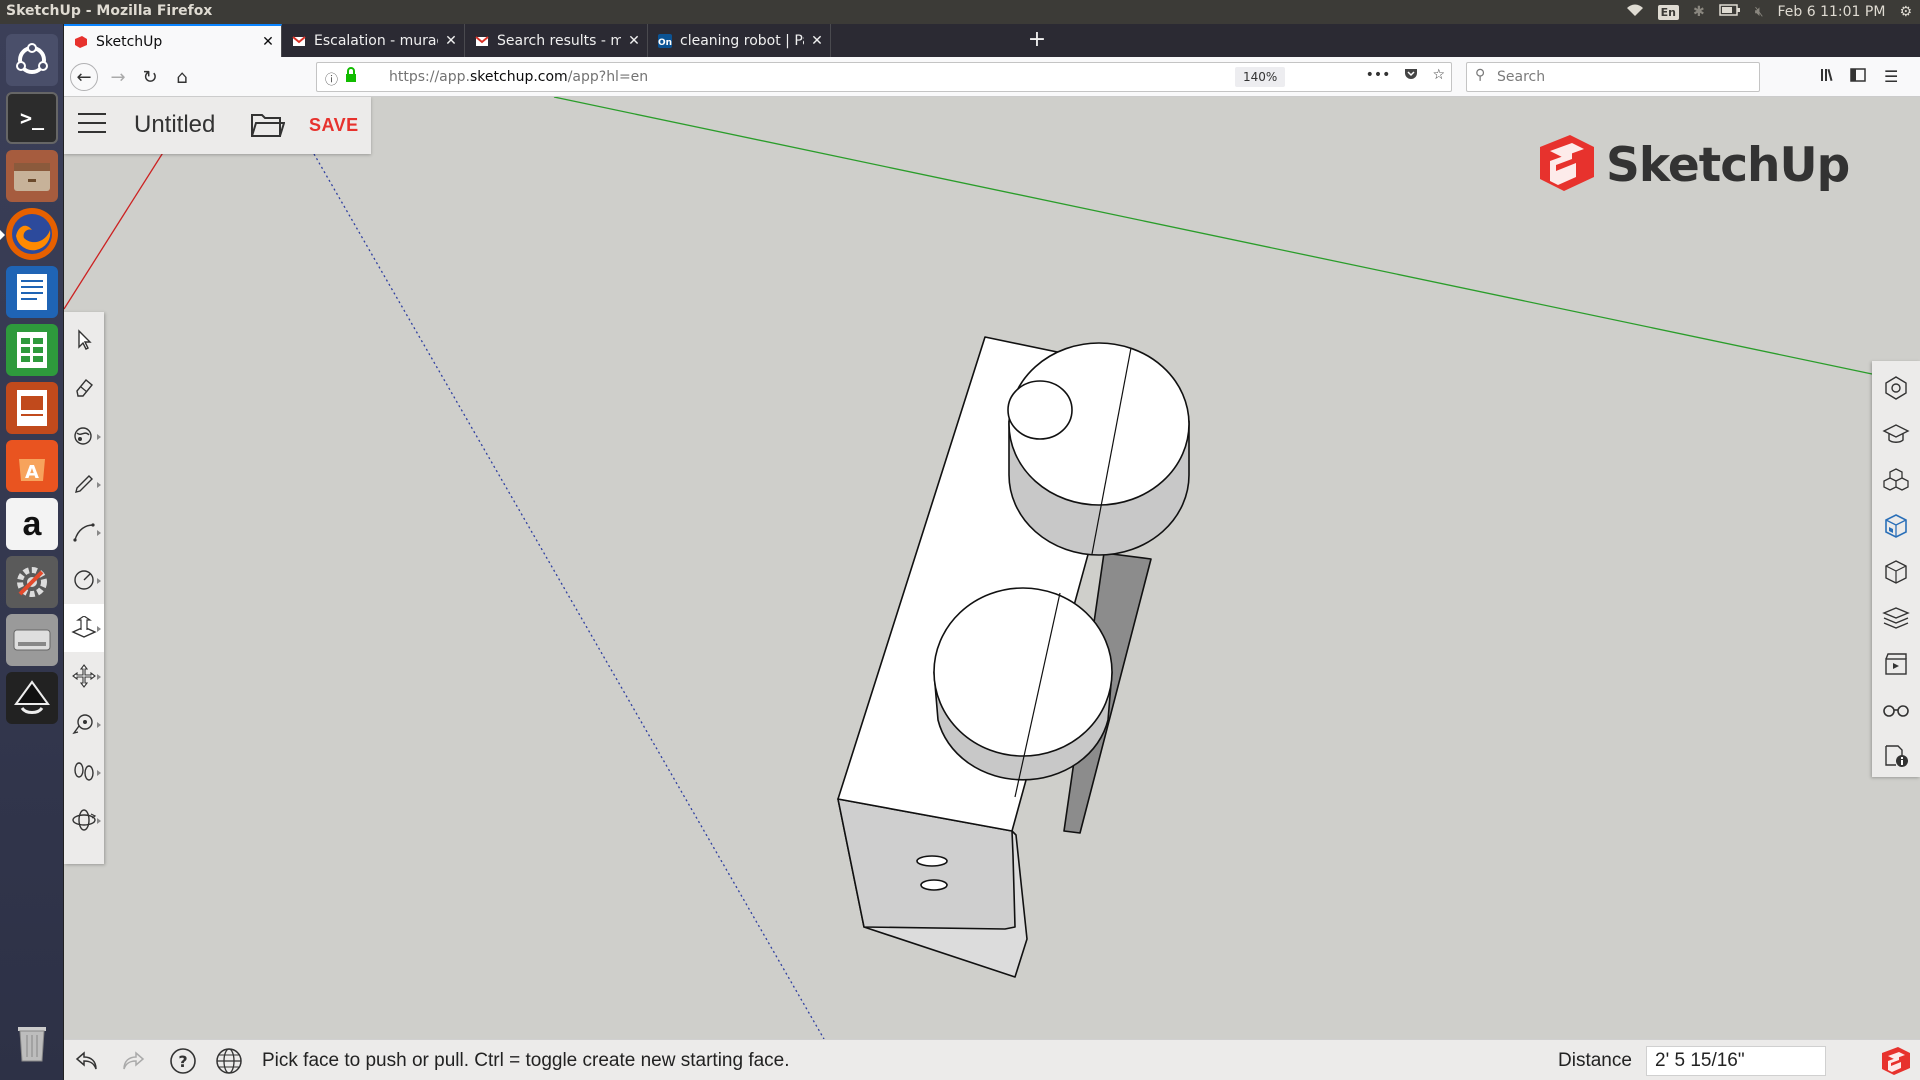 The width and height of the screenshot is (1920, 1080). What do you see at coordinates (1260, 77) in the screenshot?
I see `zoom-indicator: 140%` at bounding box center [1260, 77].